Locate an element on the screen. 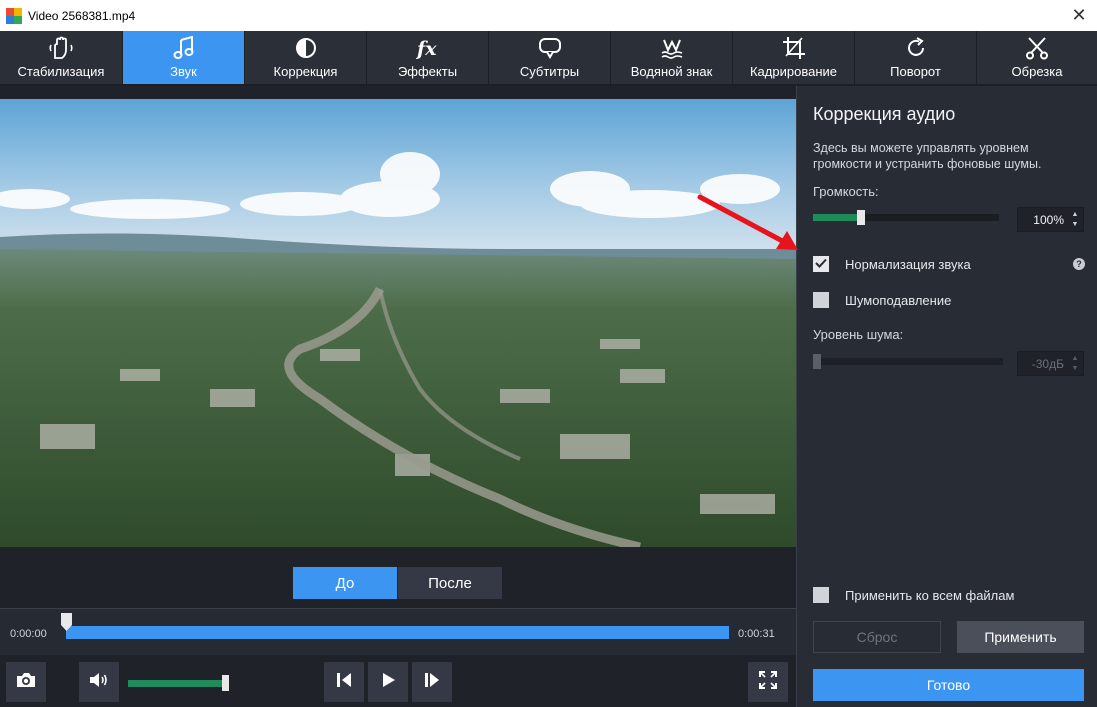  volume-value: 100% is located at coordinates (1048, 219).